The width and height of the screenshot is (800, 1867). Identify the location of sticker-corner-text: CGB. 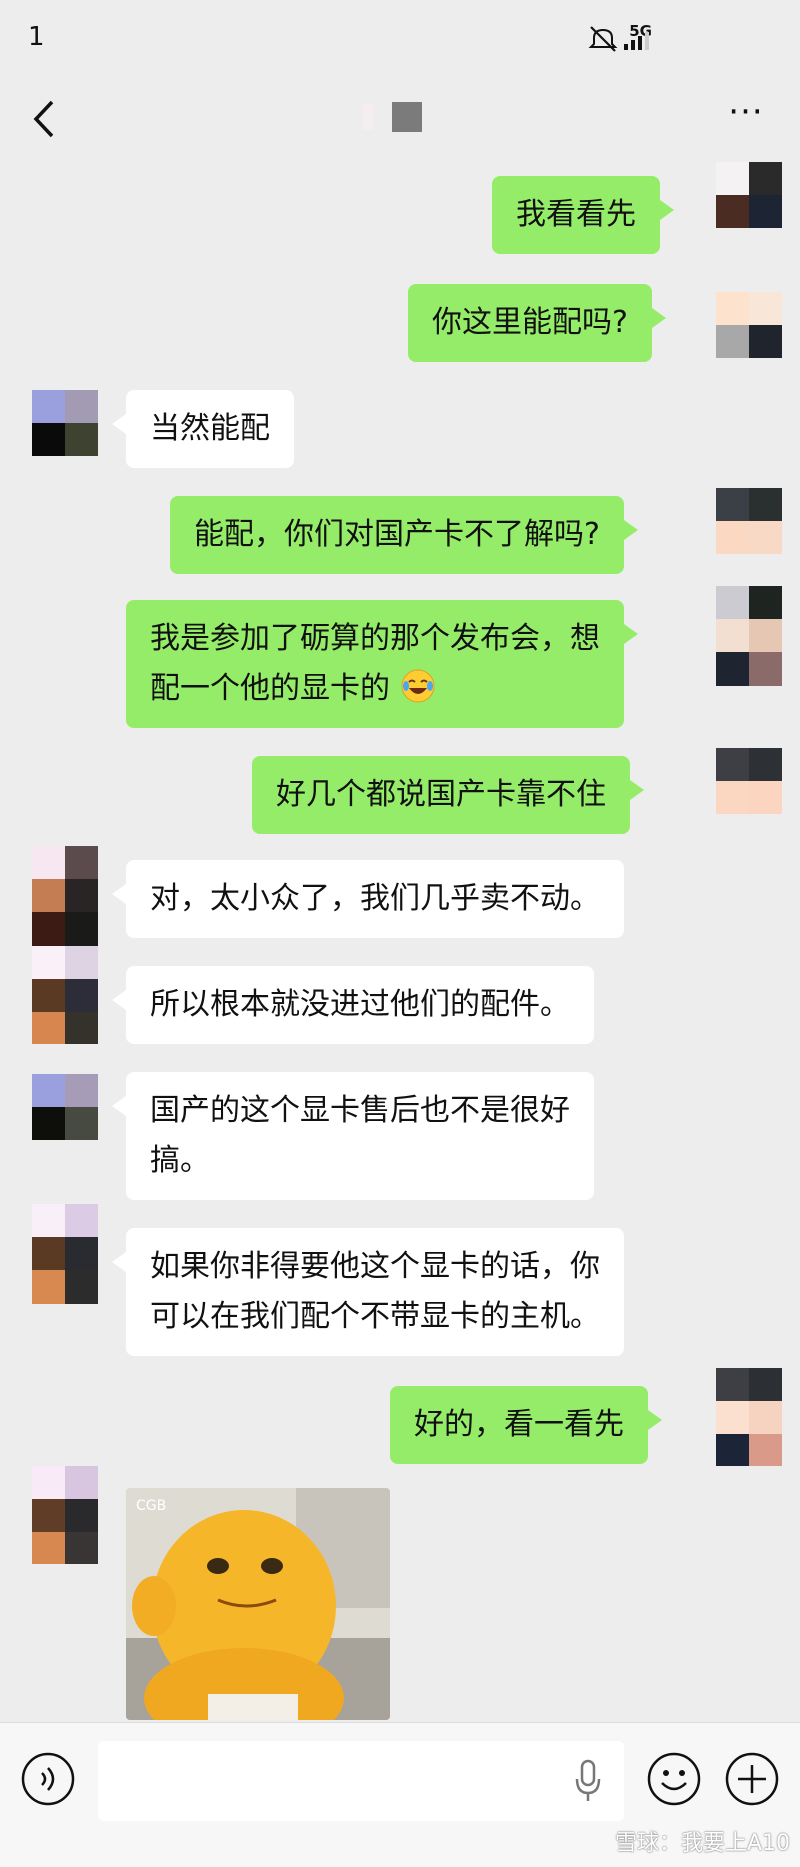
(151, 1506).